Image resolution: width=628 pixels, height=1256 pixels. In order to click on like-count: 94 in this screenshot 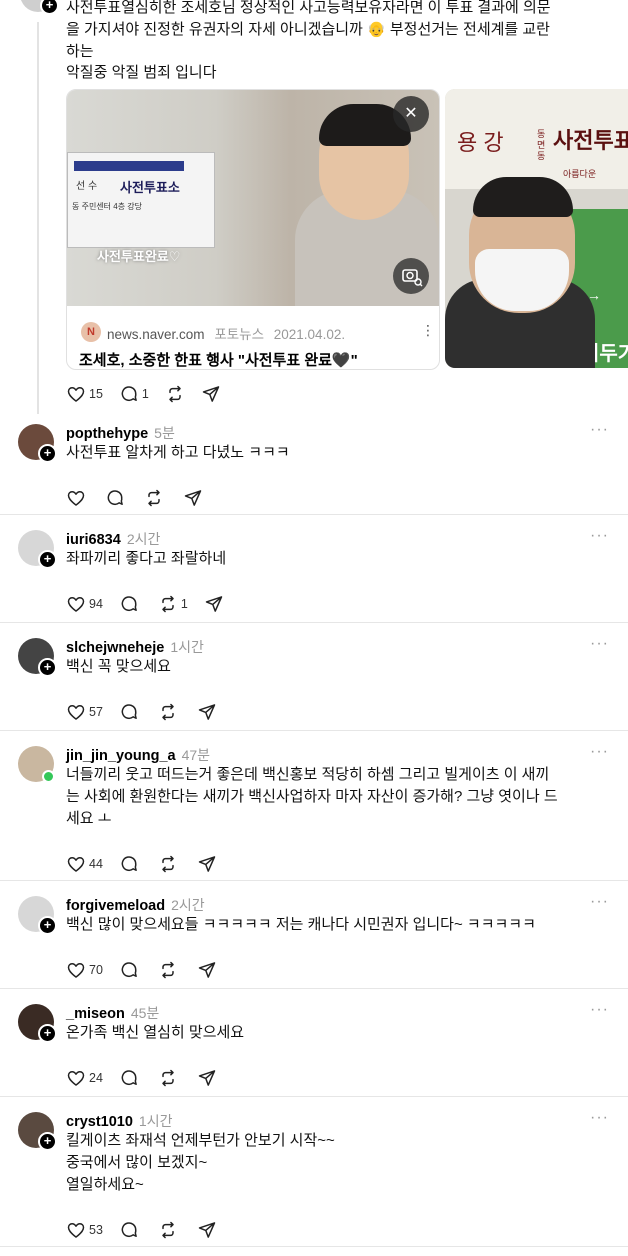, I will do `click(96, 604)`.